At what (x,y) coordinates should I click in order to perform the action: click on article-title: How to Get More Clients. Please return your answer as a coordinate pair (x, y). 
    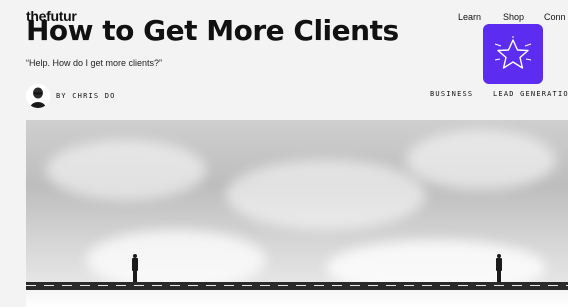
    Looking at the image, I should click on (212, 30).